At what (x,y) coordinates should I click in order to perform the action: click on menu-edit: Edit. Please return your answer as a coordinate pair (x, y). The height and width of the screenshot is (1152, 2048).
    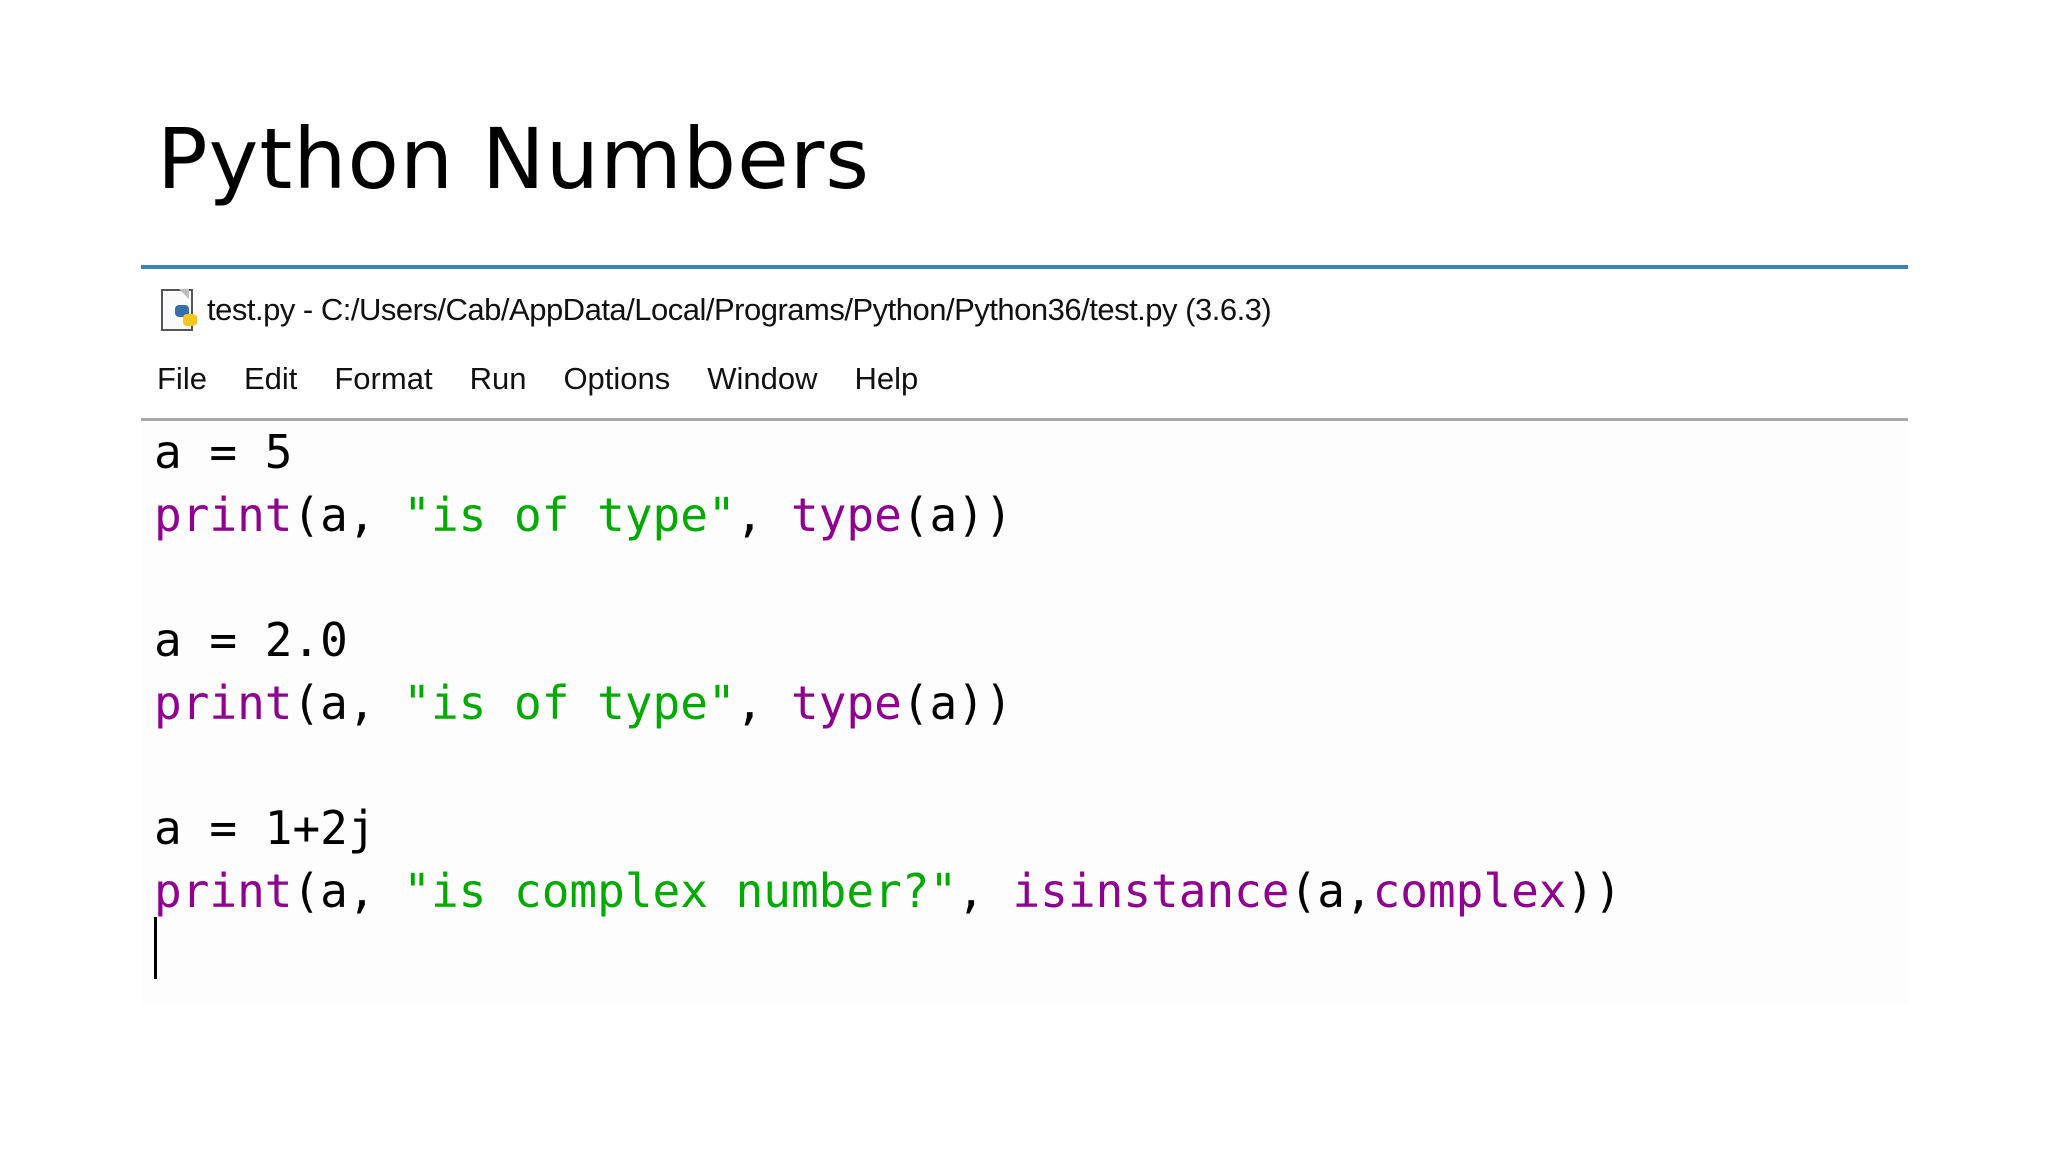
    Looking at the image, I should click on (270, 379).